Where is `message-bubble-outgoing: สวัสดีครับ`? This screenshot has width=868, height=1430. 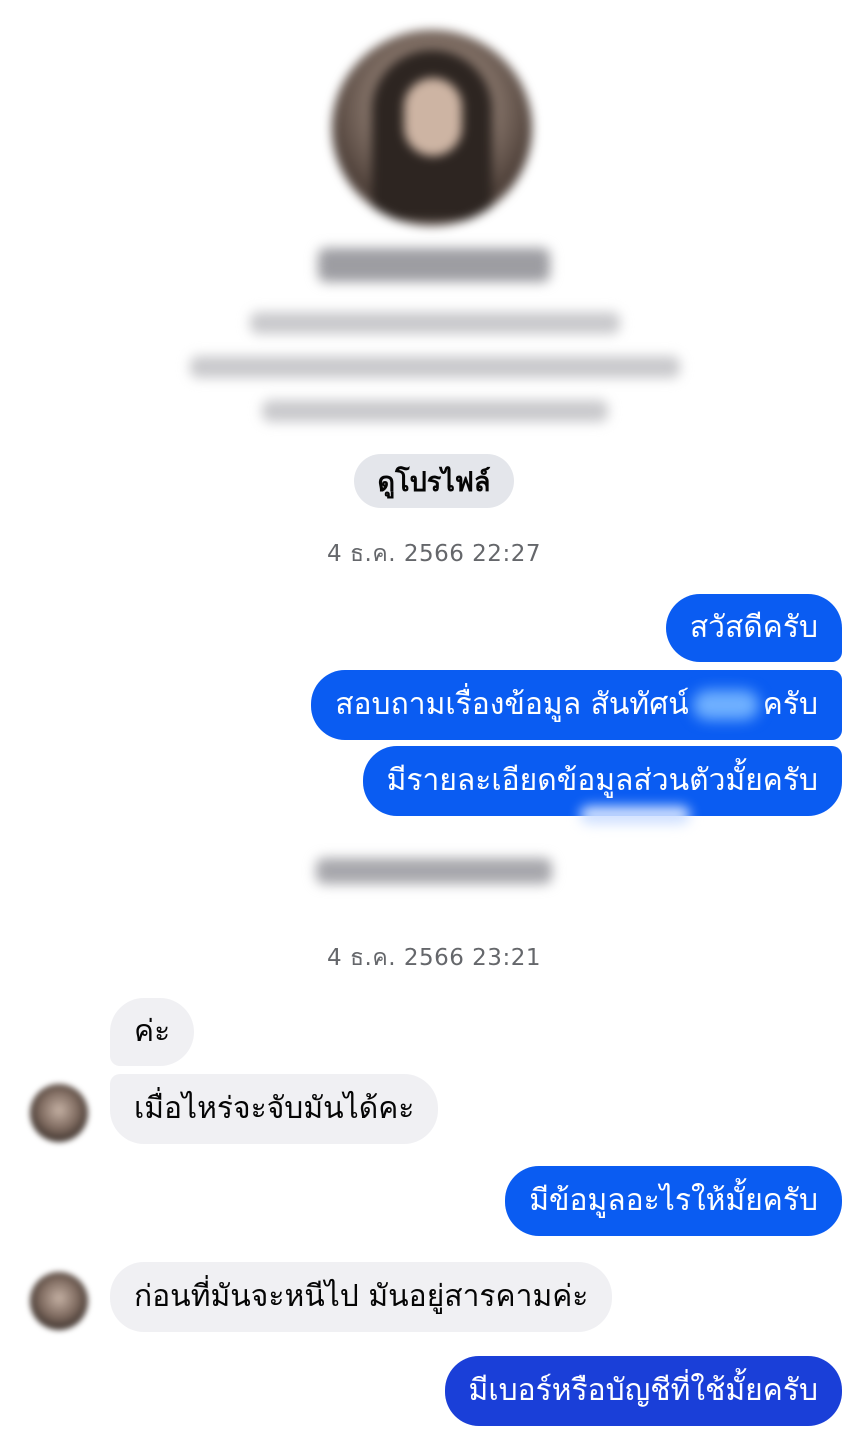
message-bubble-outgoing: สวัสดีครับ is located at coordinates (753, 628).